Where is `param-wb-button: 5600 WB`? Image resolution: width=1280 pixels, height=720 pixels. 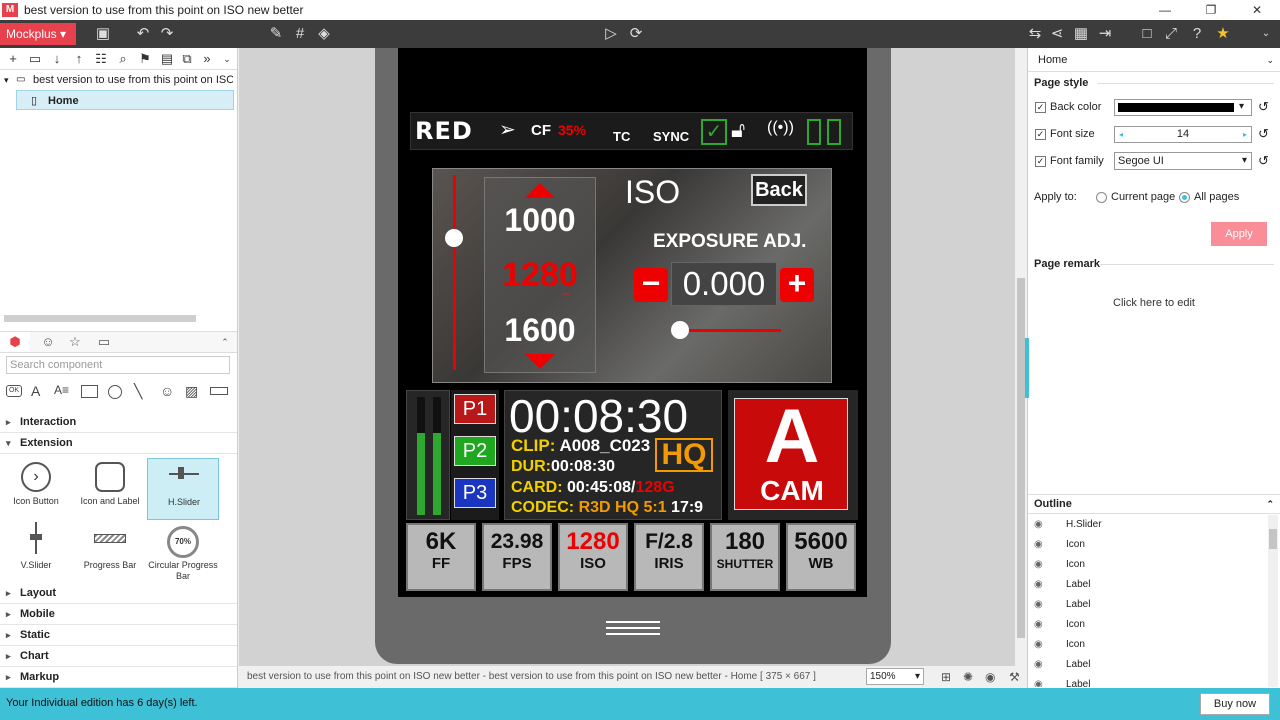
param-wb-button: 5600 WB is located at coordinates (821, 557).